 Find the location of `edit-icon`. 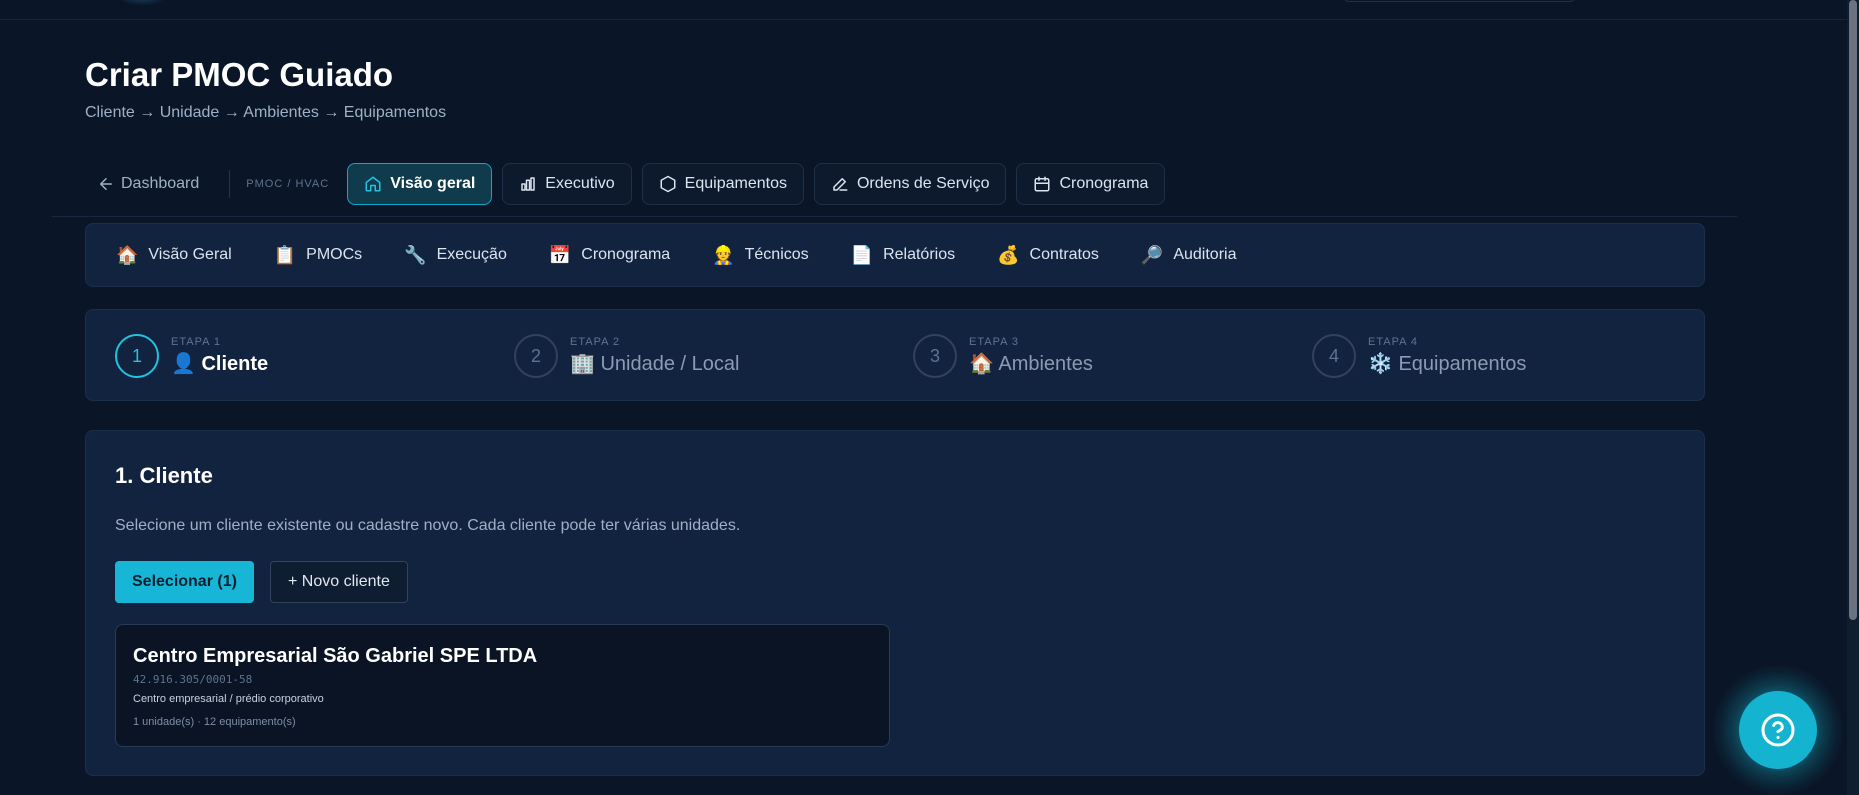

edit-icon is located at coordinates (840, 184).